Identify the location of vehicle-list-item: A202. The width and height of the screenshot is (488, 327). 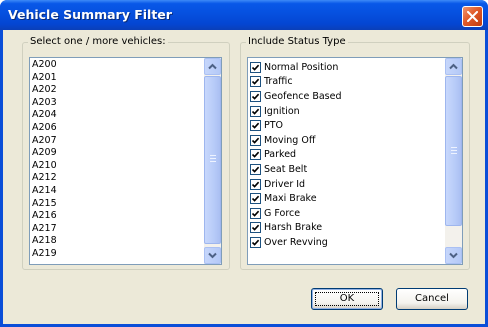
(44, 90).